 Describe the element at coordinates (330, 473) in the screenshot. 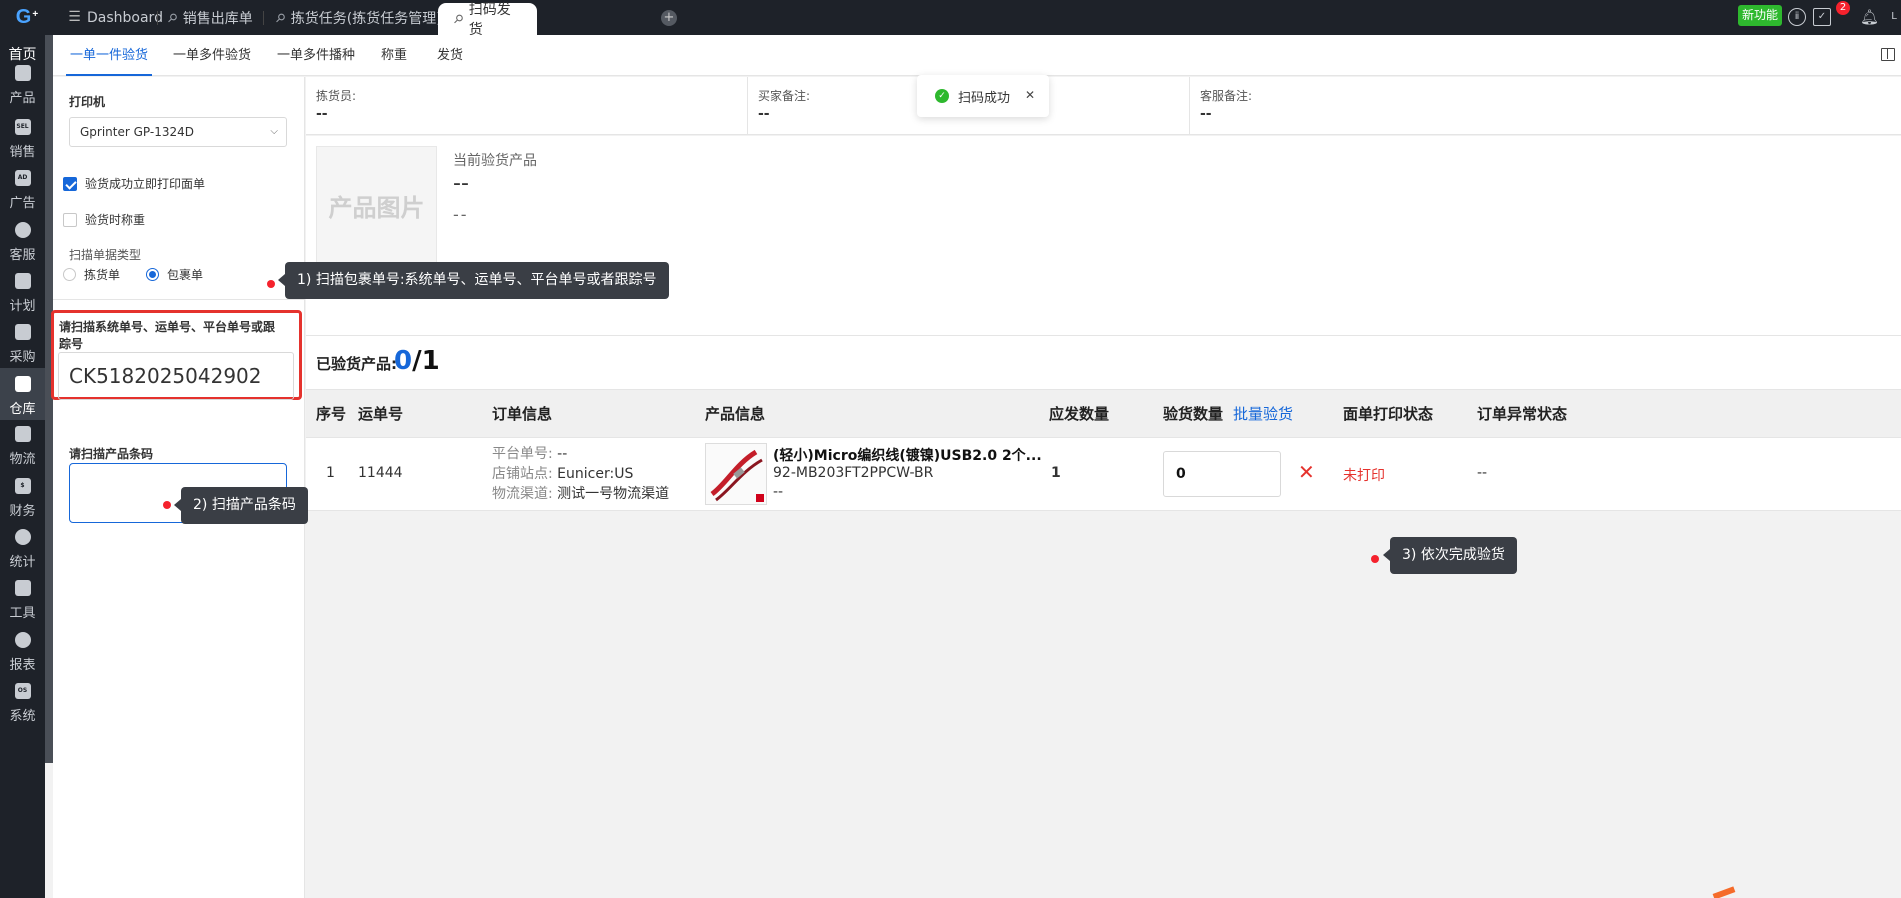

I see `row-index: 1` at that location.